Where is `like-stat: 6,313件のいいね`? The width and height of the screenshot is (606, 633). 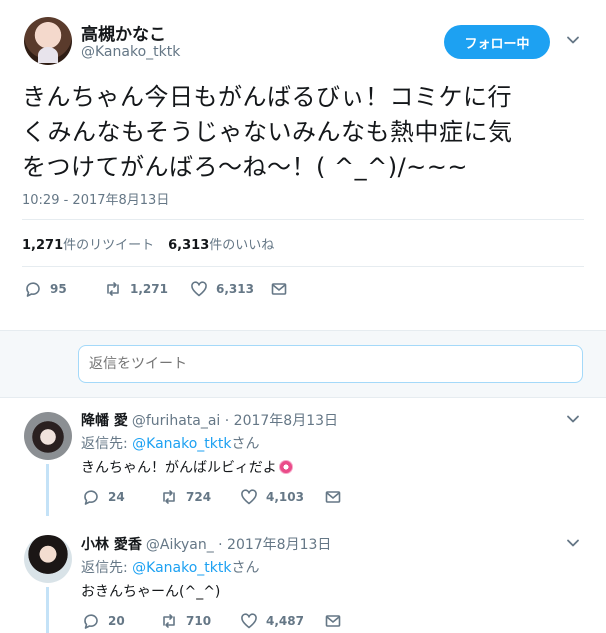
like-stat: 6,313件のいいね is located at coordinates (221, 243).